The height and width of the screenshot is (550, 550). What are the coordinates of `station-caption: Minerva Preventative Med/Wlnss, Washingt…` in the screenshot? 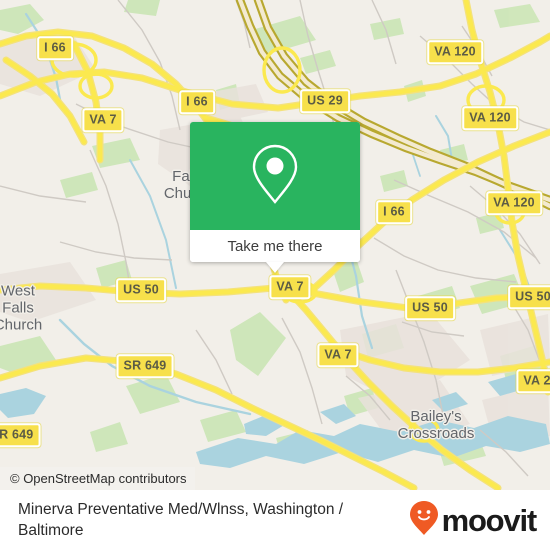 It's located at (181, 520).